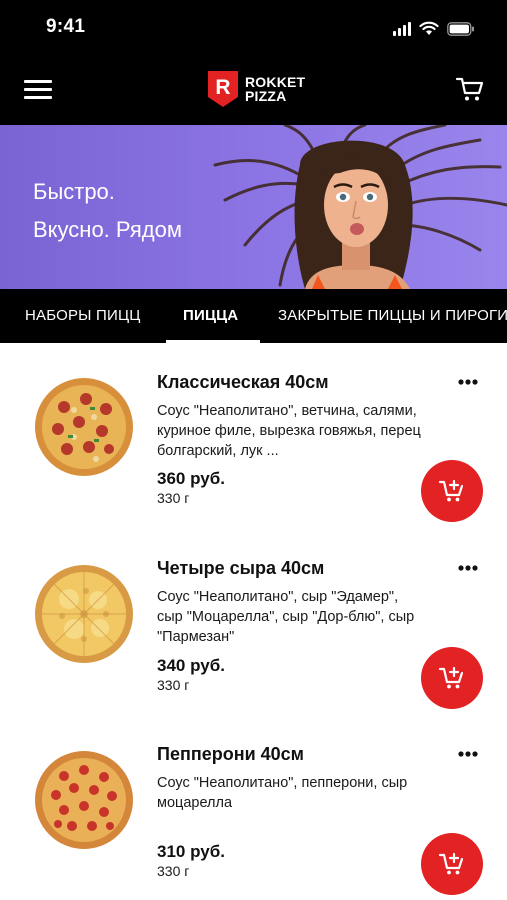 This screenshot has height=900, width=507. What do you see at coordinates (392, 316) in the screenshot?
I see `tab-closed-pizzas-and-pies: ЗАКРЫТЫЕ ПИЦЦЫ И ПИРОГИ` at bounding box center [392, 316].